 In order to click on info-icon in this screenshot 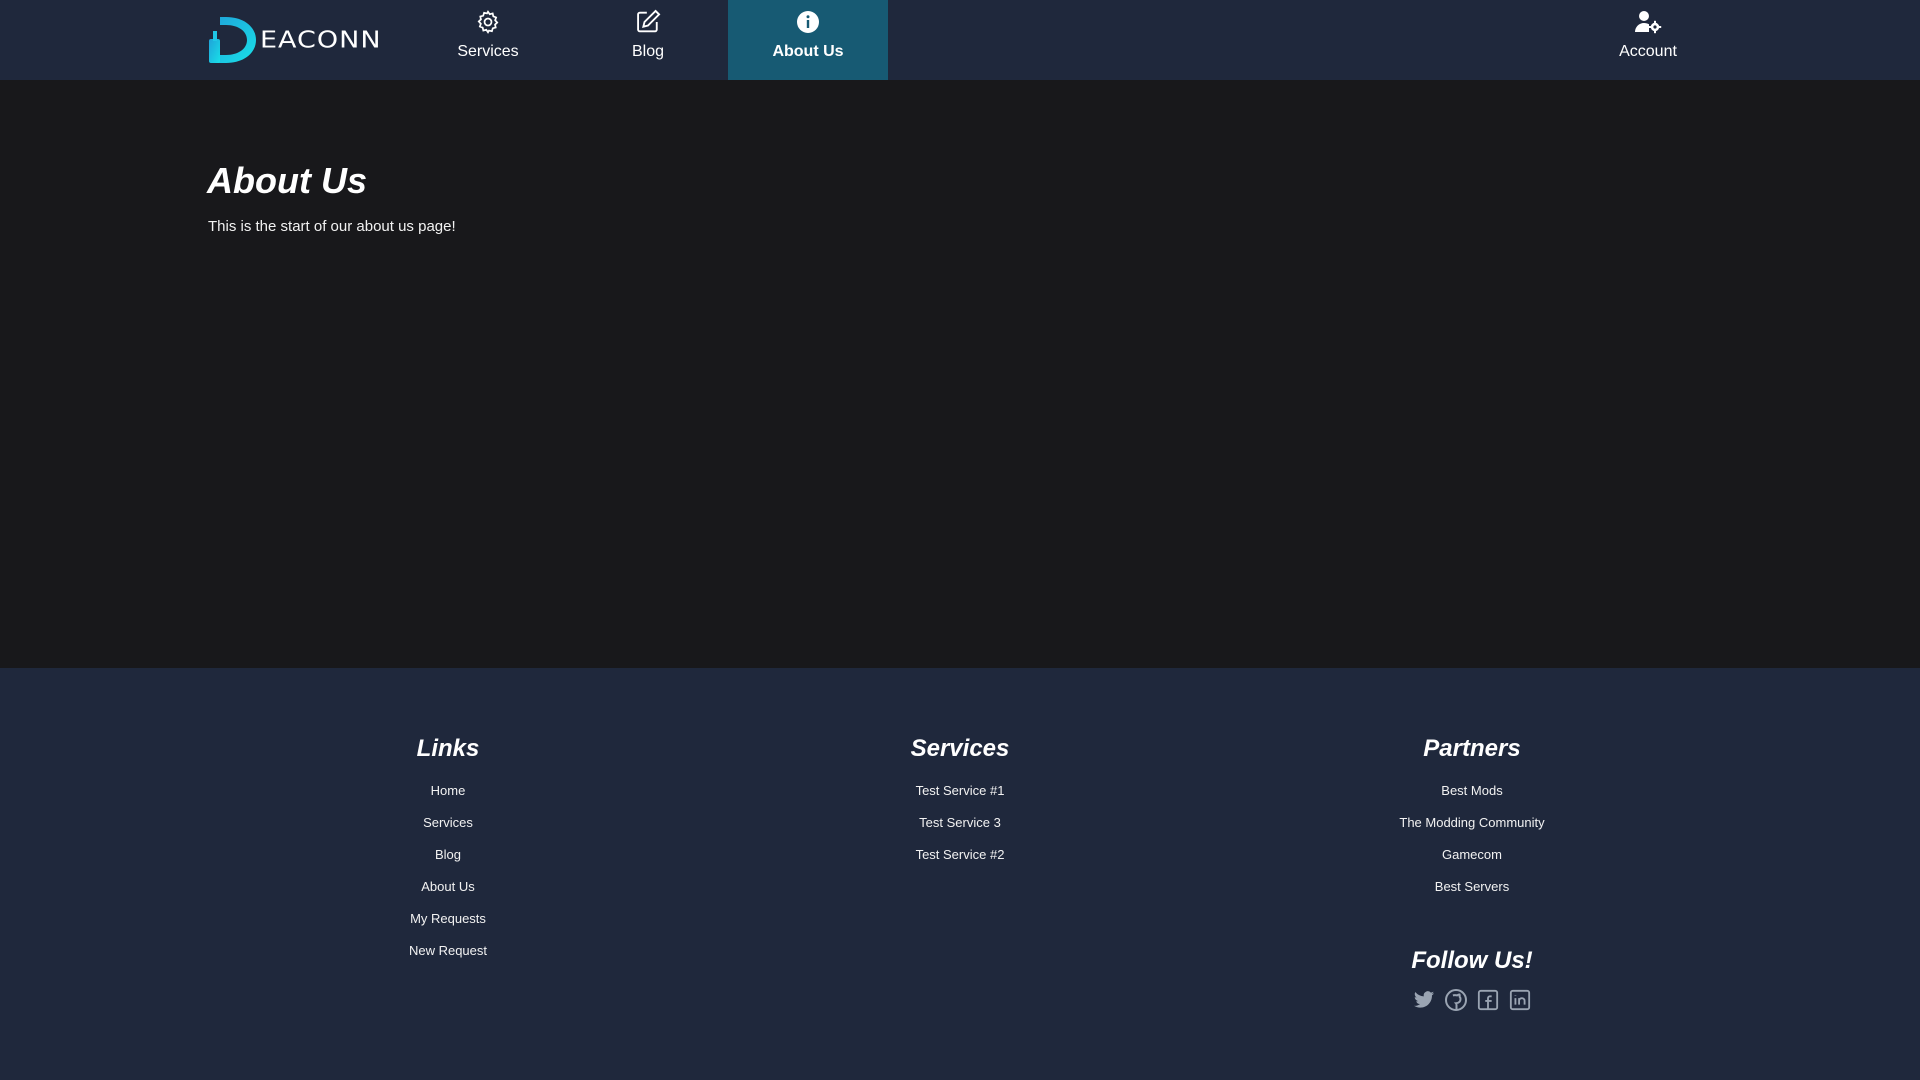, I will do `click(808, 22)`.